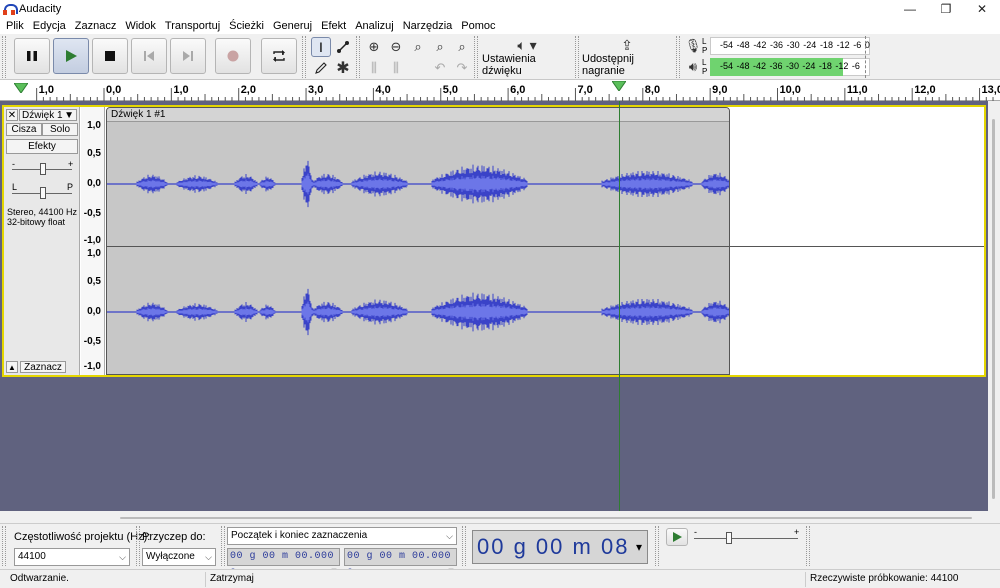 This screenshot has height=588, width=1000. I want to click on ruler-label: 8,0, so click(652, 90).